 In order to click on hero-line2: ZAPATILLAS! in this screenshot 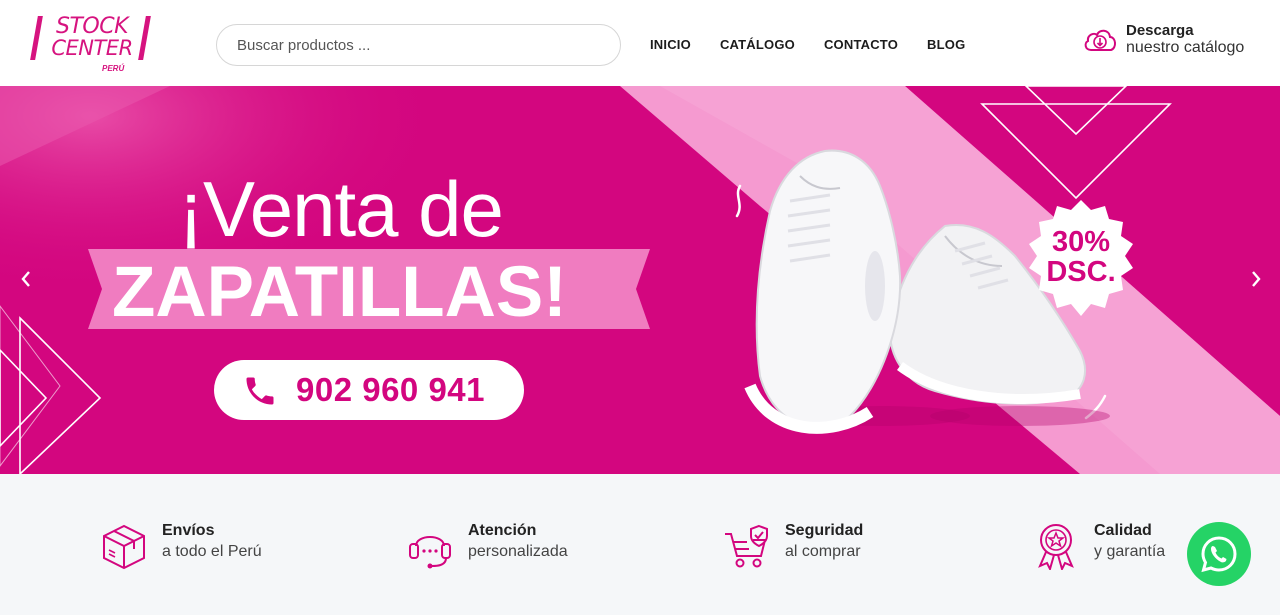, I will do `click(339, 292)`.